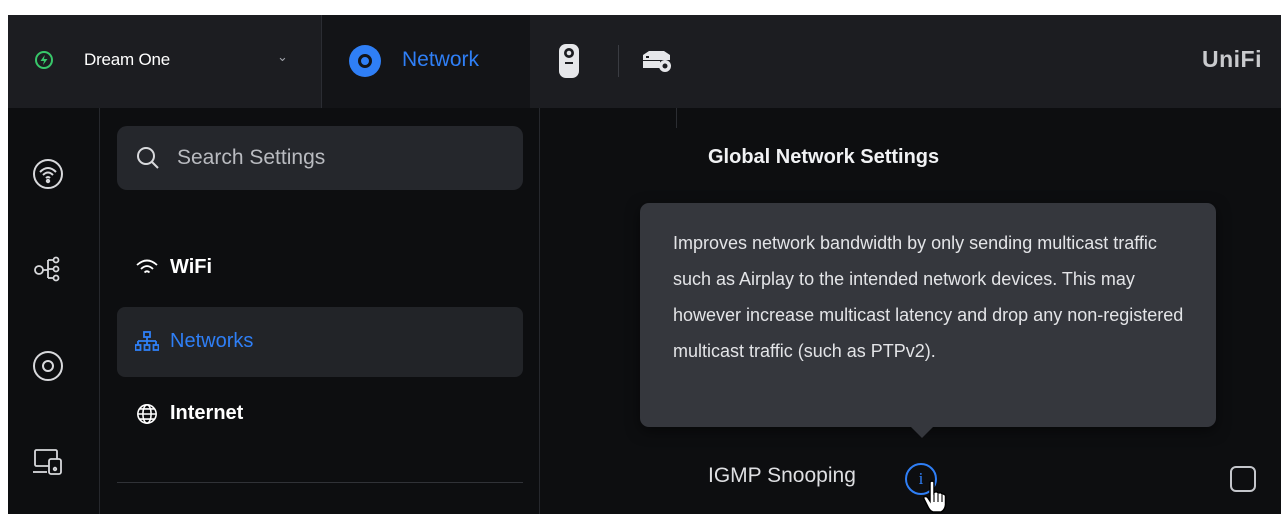  I want to click on globe-icon, so click(147, 414).